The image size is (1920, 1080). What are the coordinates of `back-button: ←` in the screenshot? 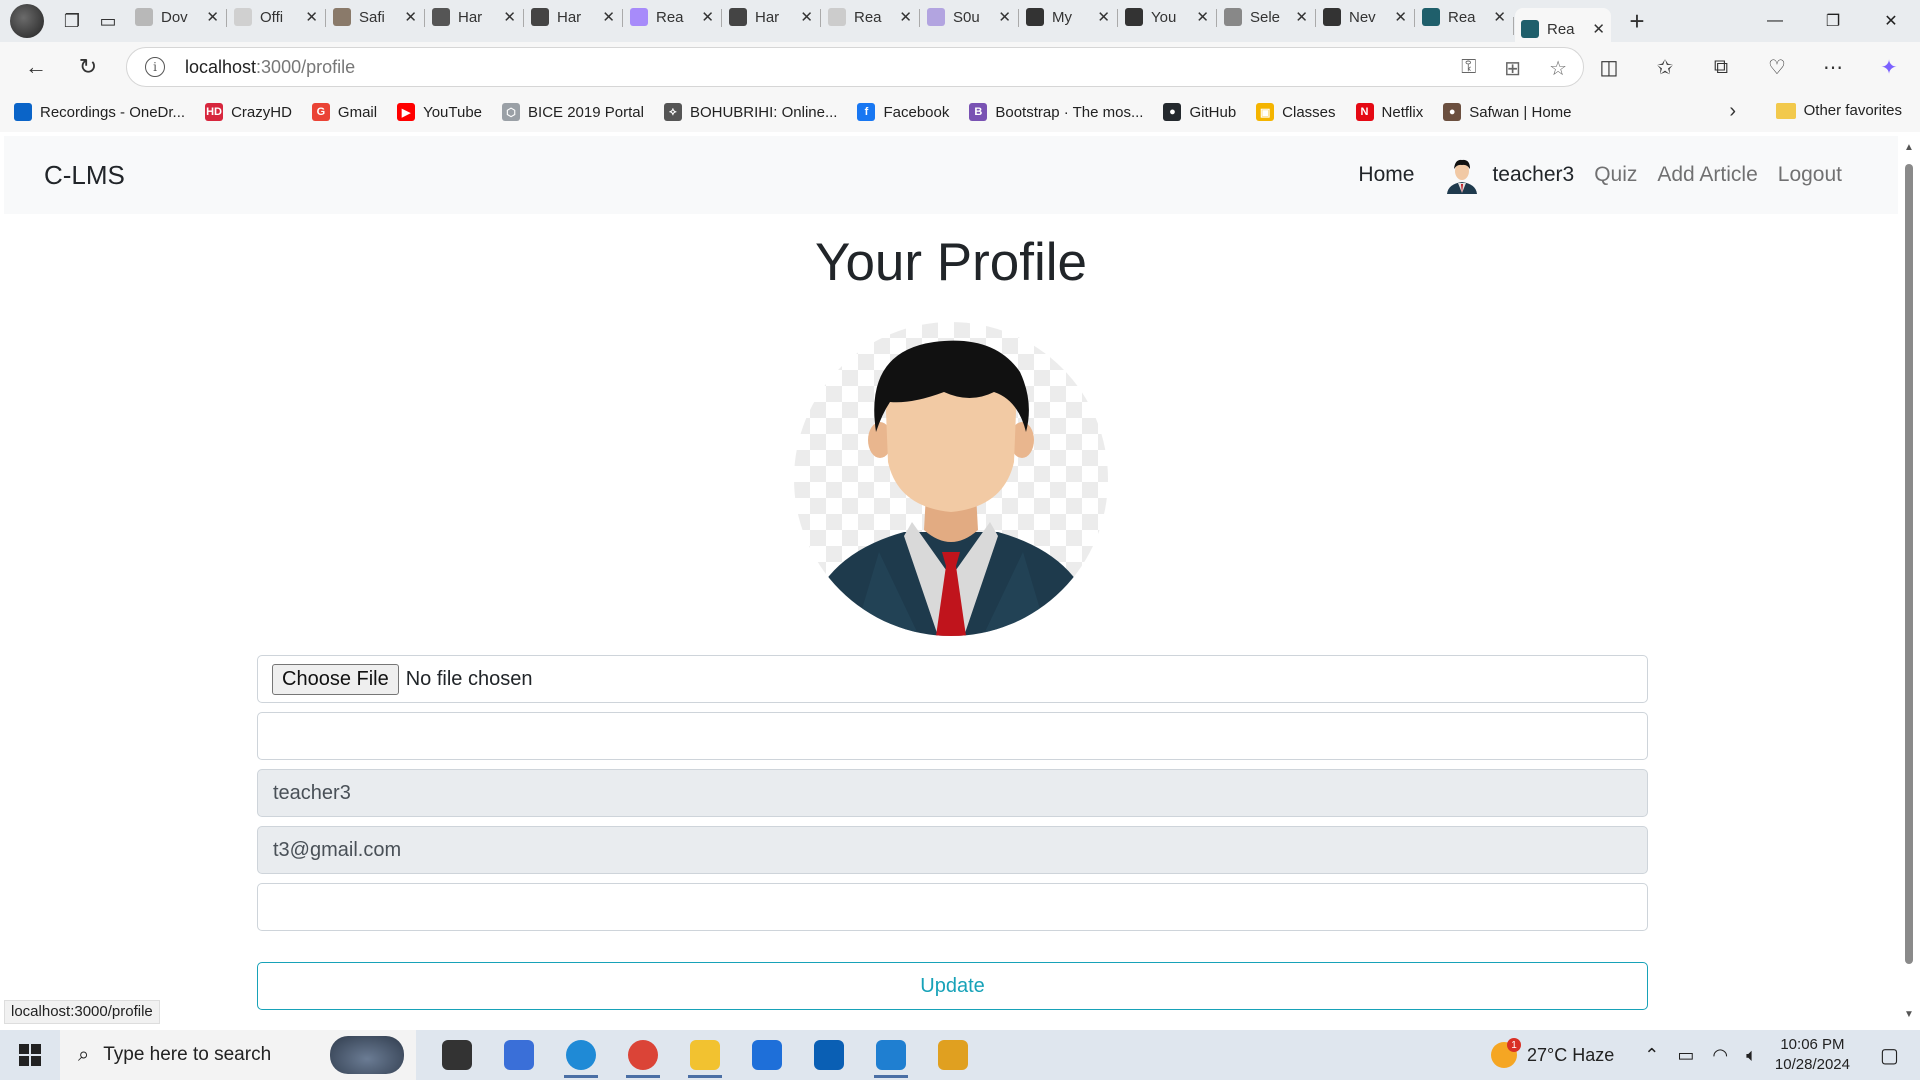 It's located at (36, 67).